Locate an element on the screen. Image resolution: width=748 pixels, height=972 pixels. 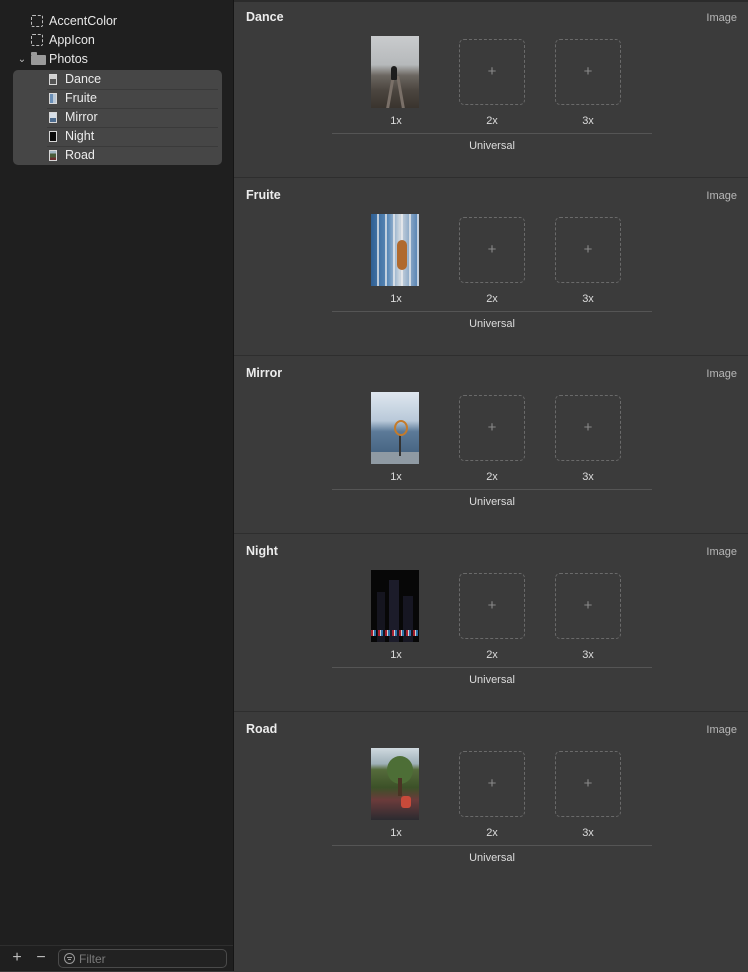
remove-button: − is located at coordinates (41, 958).